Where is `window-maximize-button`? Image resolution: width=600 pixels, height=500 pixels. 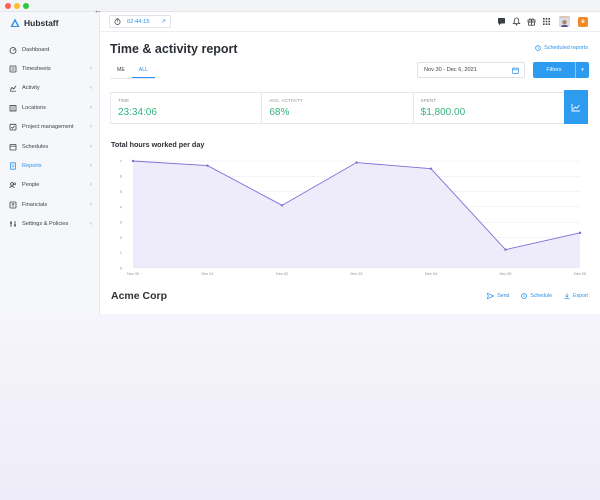
window-maximize-button is located at coordinates (26, 6).